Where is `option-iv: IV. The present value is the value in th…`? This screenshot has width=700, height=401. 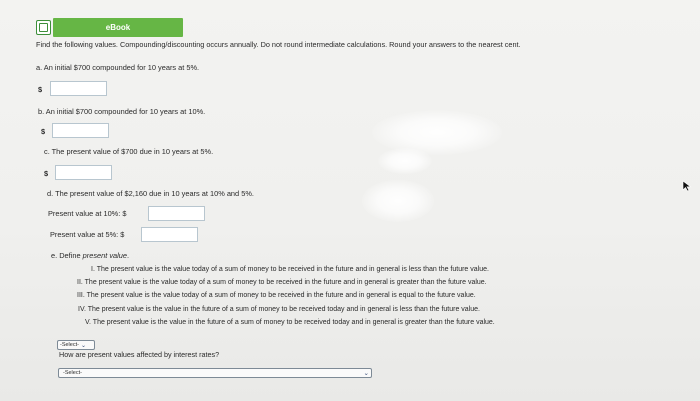
option-iv: IV. The present value is the value in th… is located at coordinates (279, 309).